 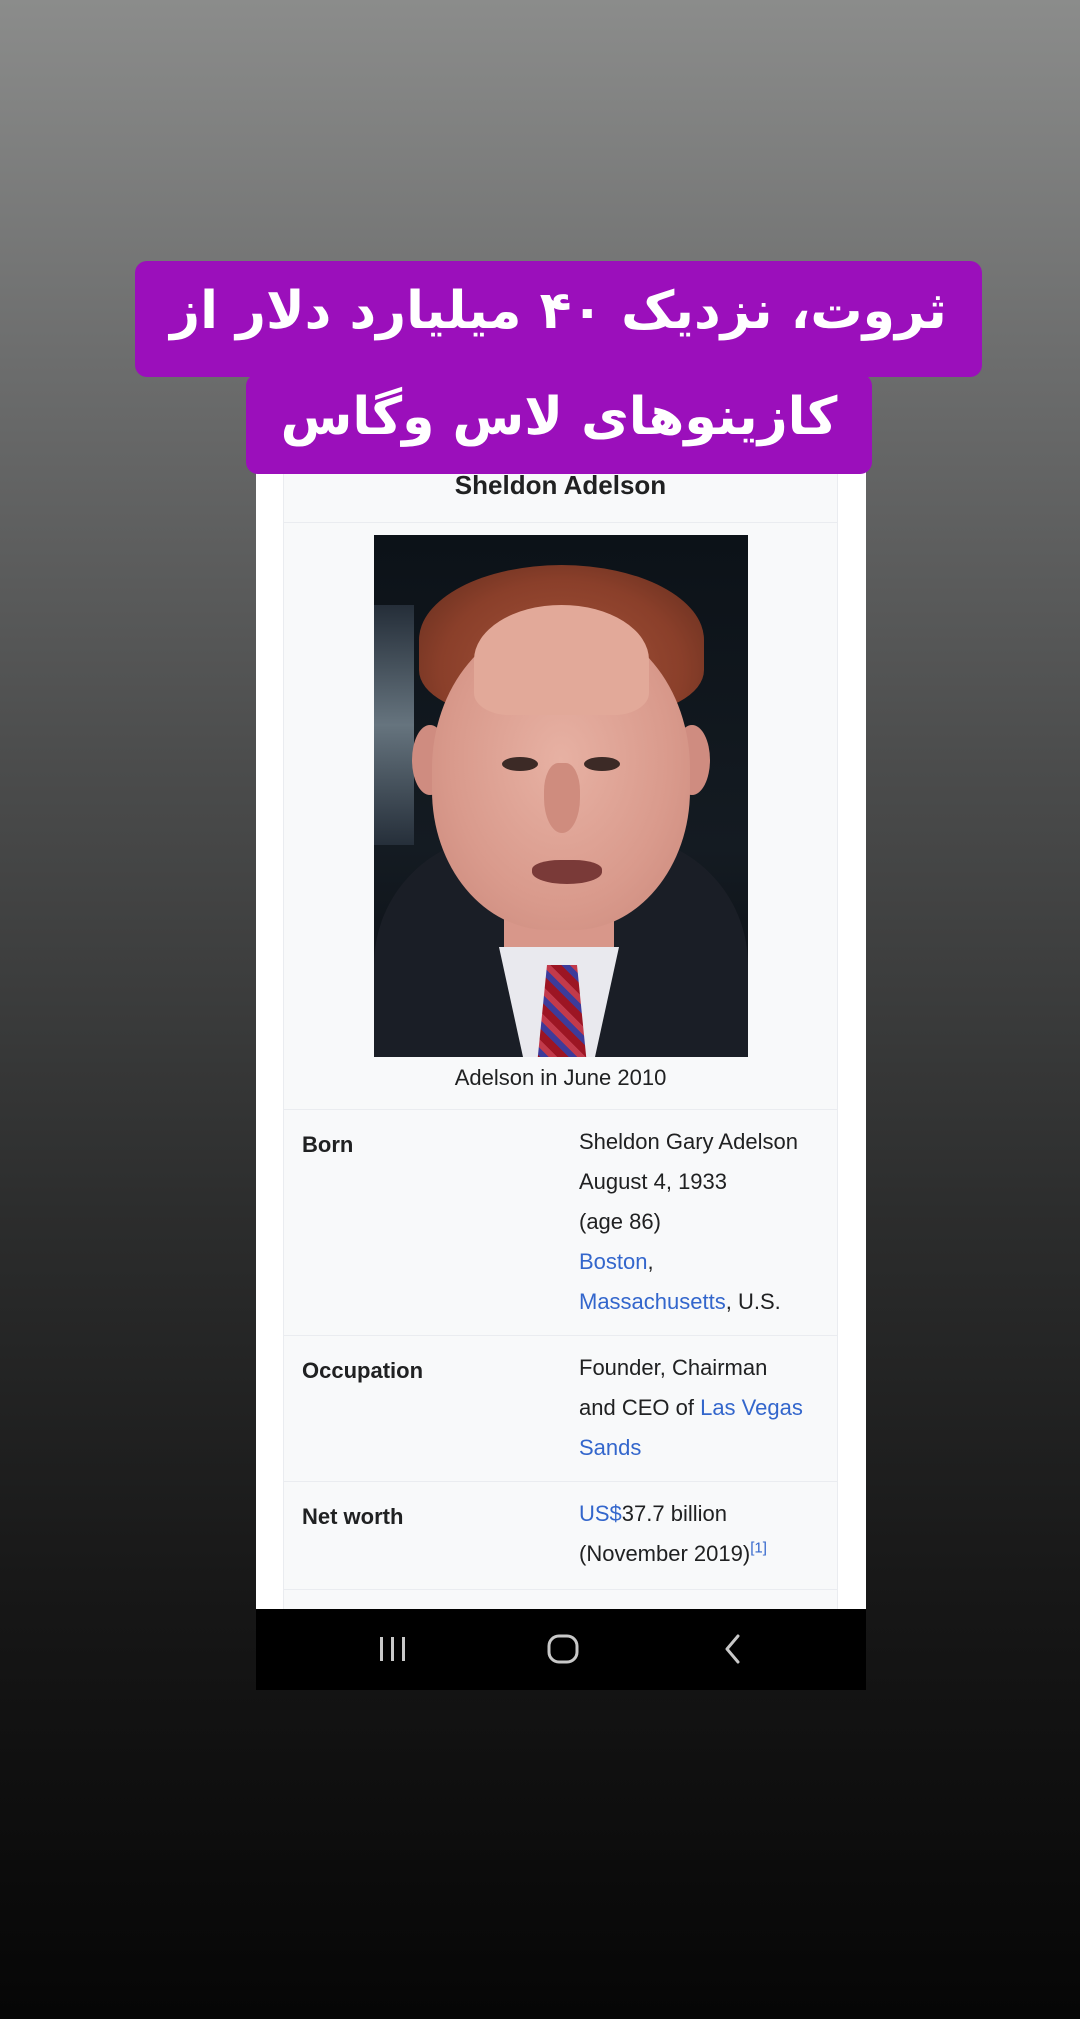 What do you see at coordinates (653, 1181) in the screenshot?
I see `born-date: August 4, 1933` at bounding box center [653, 1181].